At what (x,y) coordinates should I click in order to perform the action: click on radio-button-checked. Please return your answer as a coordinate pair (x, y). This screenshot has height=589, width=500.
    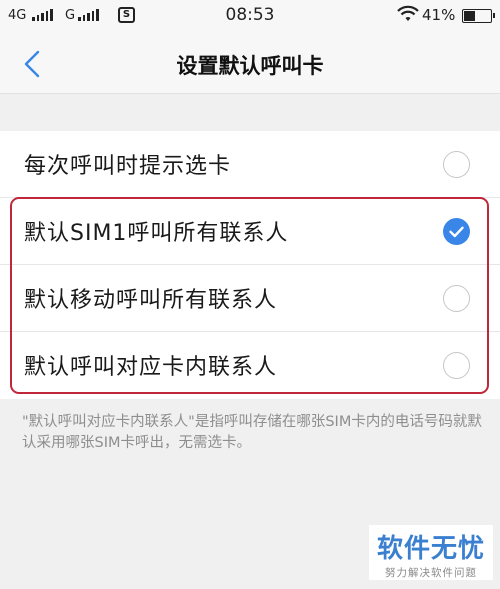
    Looking at the image, I should click on (456, 231).